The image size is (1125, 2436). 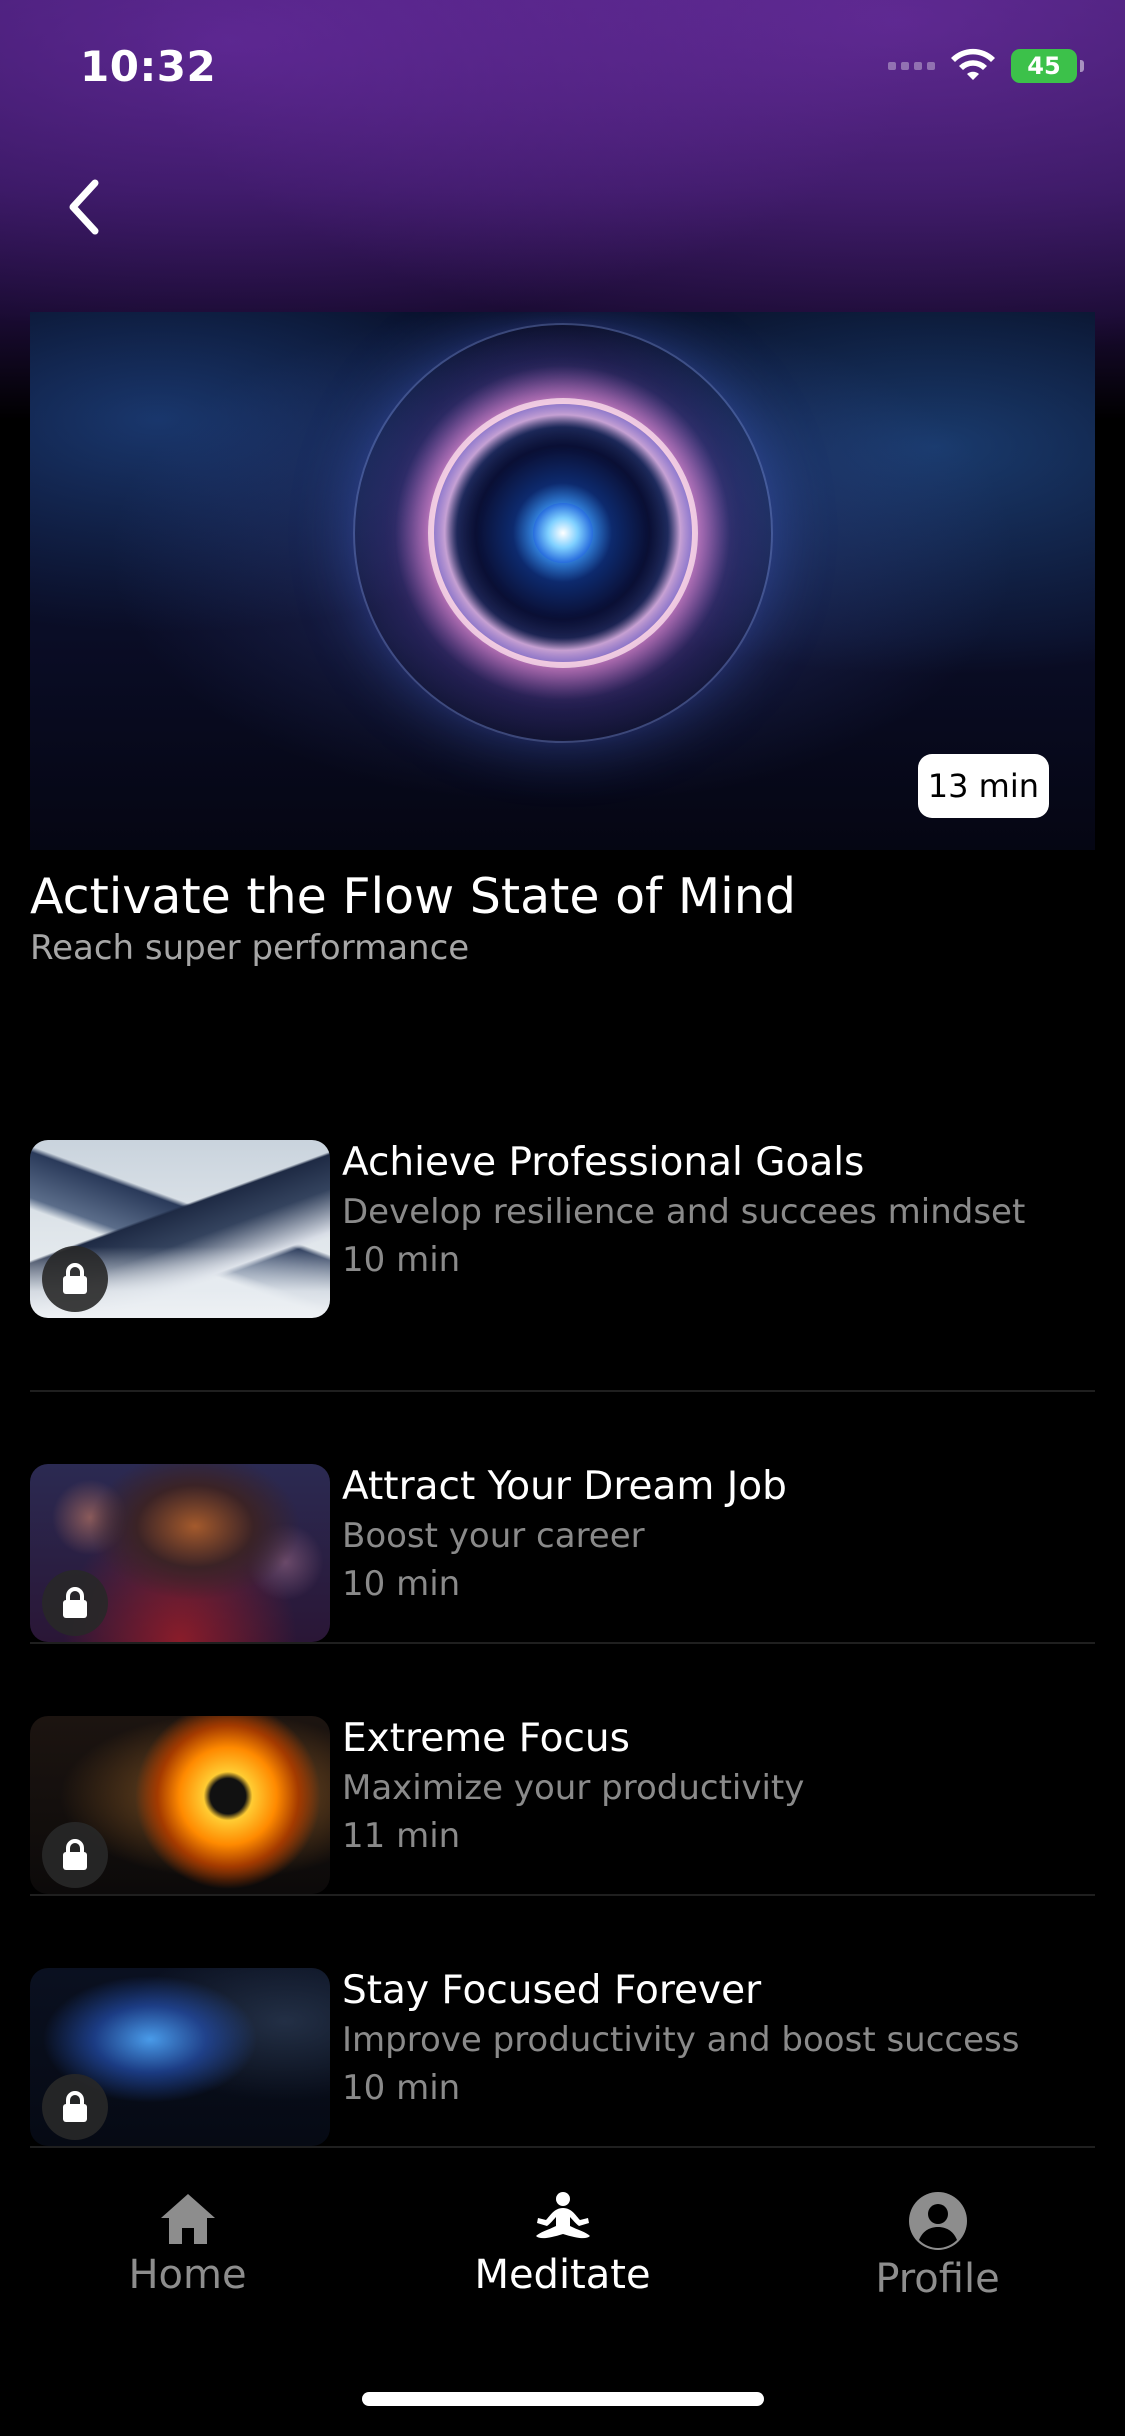 I want to click on hero-duration-badge: 13 min, so click(x=983, y=786).